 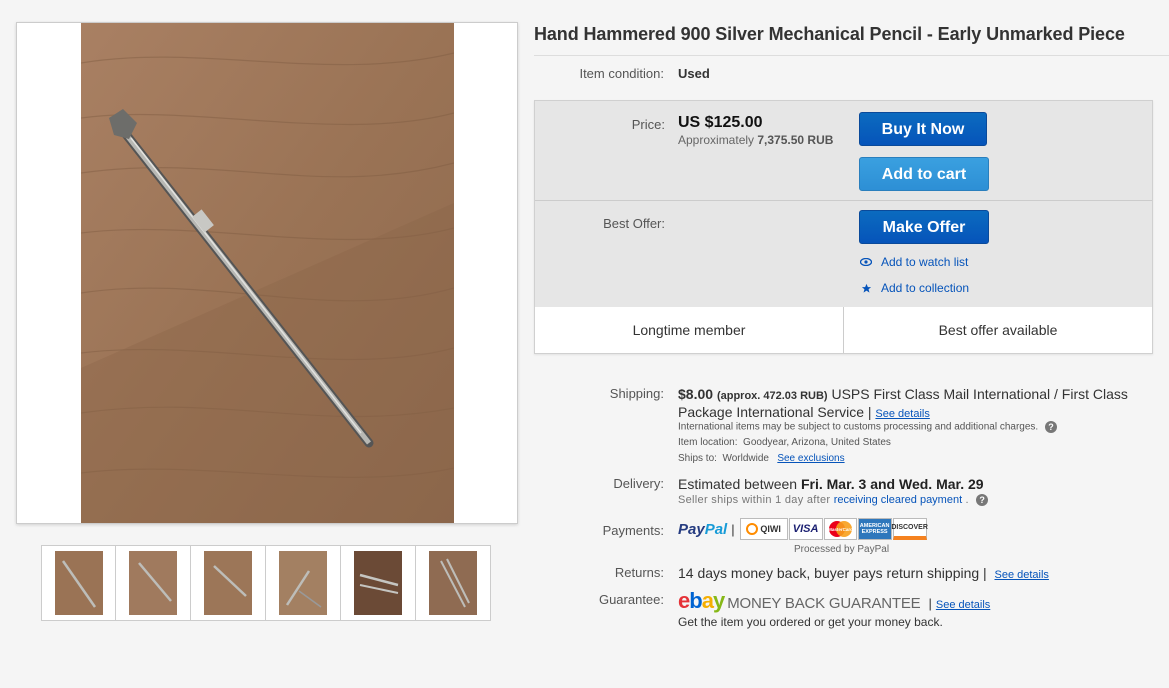 I want to click on ships-to: Ships to: Worldwide See exclusions, so click(x=761, y=458).